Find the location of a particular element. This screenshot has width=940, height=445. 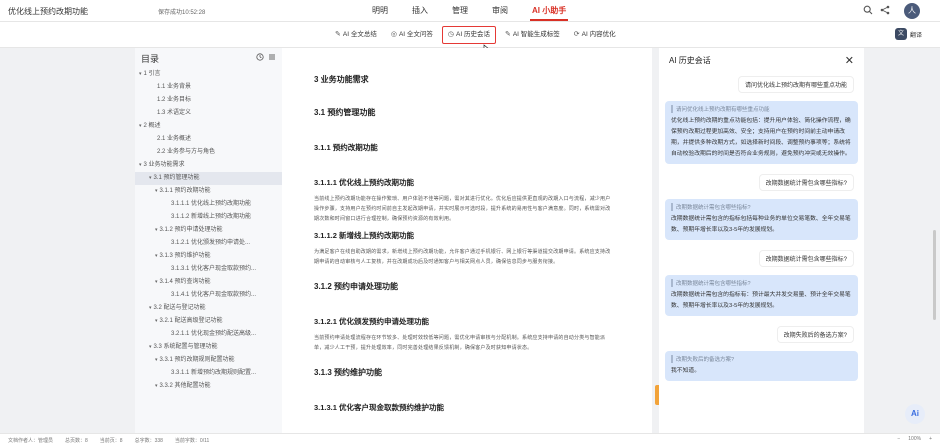

outline-item-label: 3.2 配送与登记功能 is located at coordinates (179, 308).